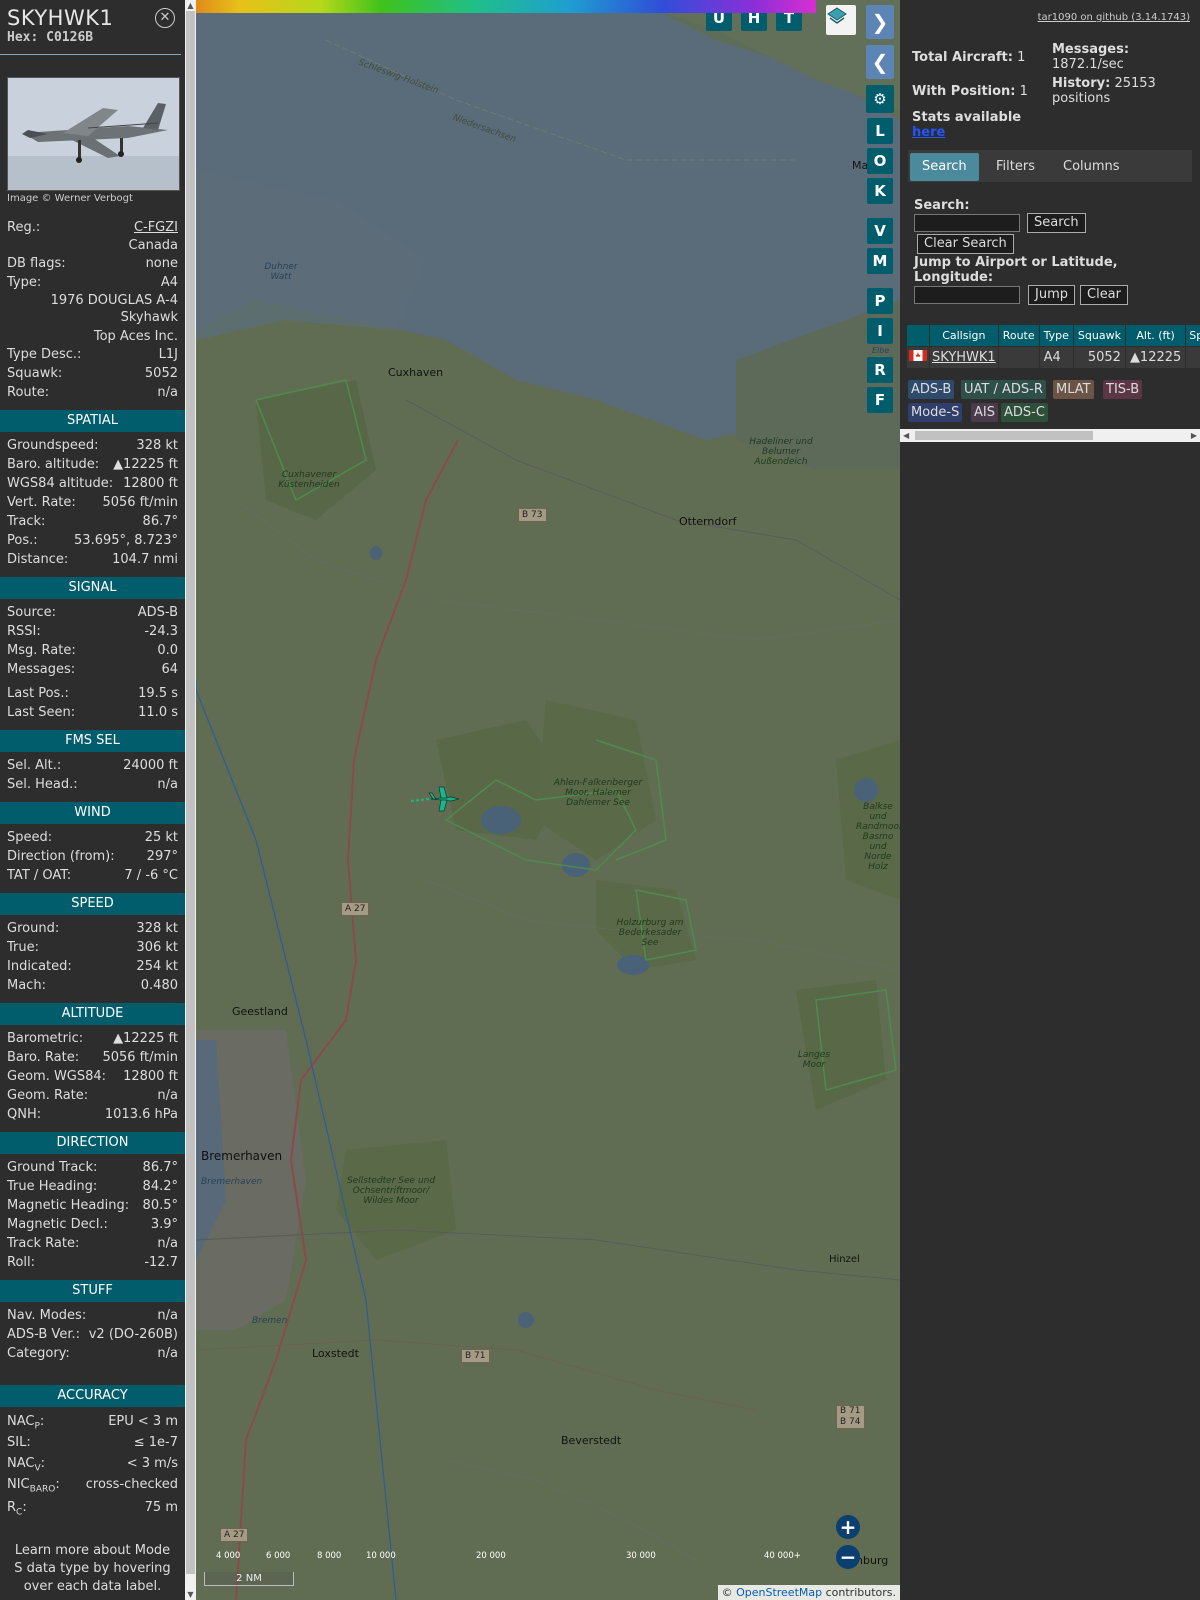 This screenshot has height=1600, width=1200. Describe the element at coordinates (151, 875) in the screenshot. I see `info-value: 7 / -6 °C` at that location.